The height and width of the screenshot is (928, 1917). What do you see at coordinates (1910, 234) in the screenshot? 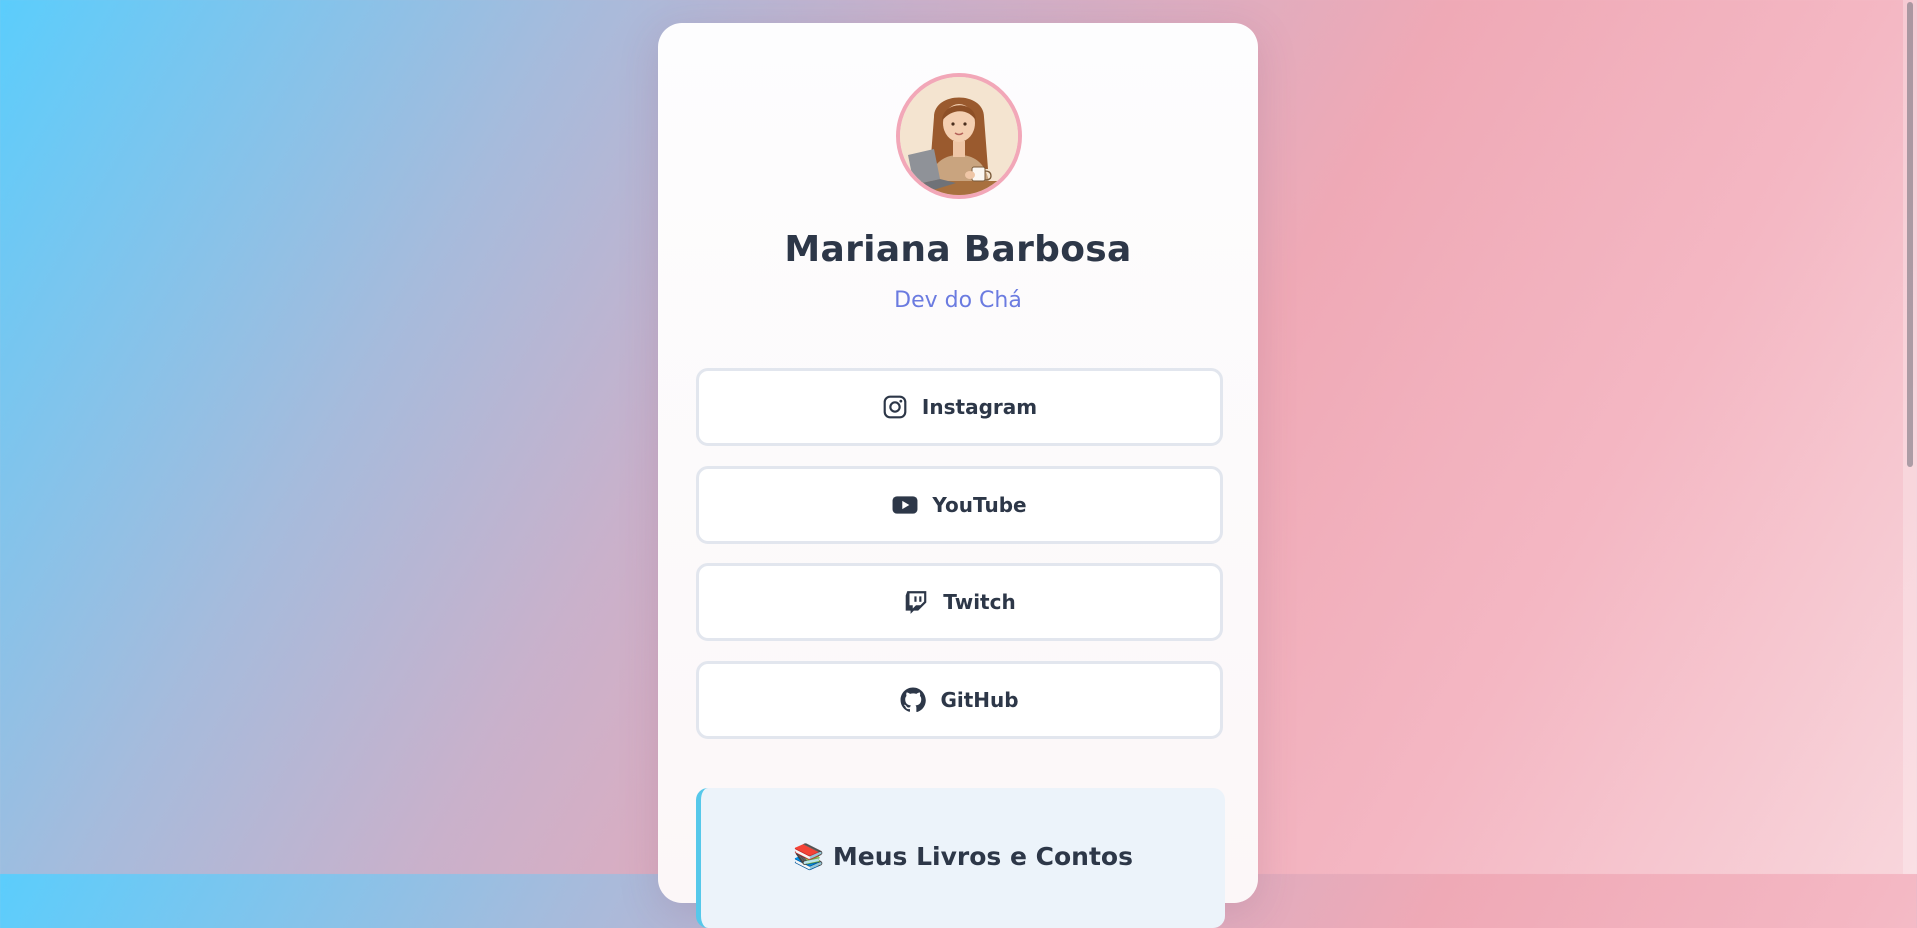
I see `scrollbar-thumb` at bounding box center [1910, 234].